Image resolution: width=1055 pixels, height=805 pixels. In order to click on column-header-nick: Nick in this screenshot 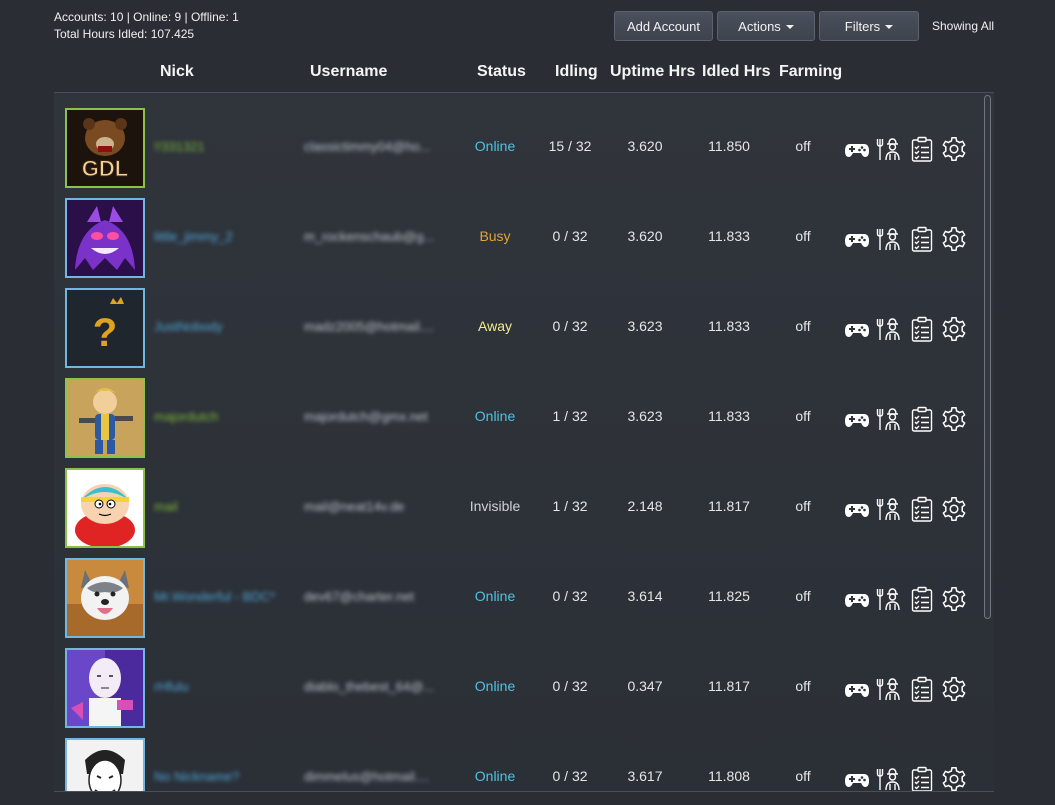, I will do `click(177, 72)`.